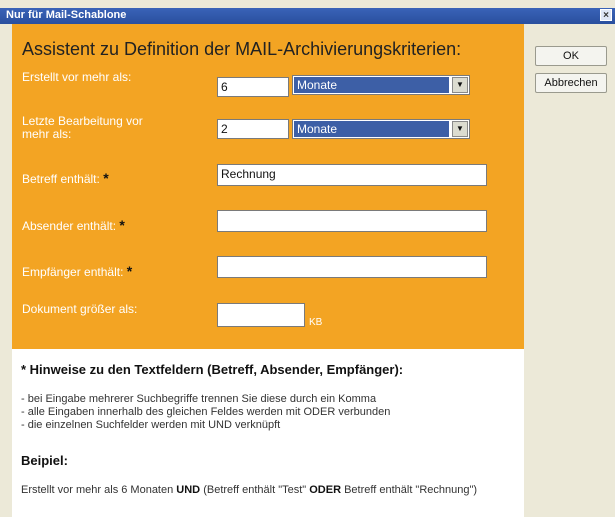 Image resolution: width=615 pixels, height=517 pixels. I want to click on sender-label-text: Absender enthält:, so click(69, 226).